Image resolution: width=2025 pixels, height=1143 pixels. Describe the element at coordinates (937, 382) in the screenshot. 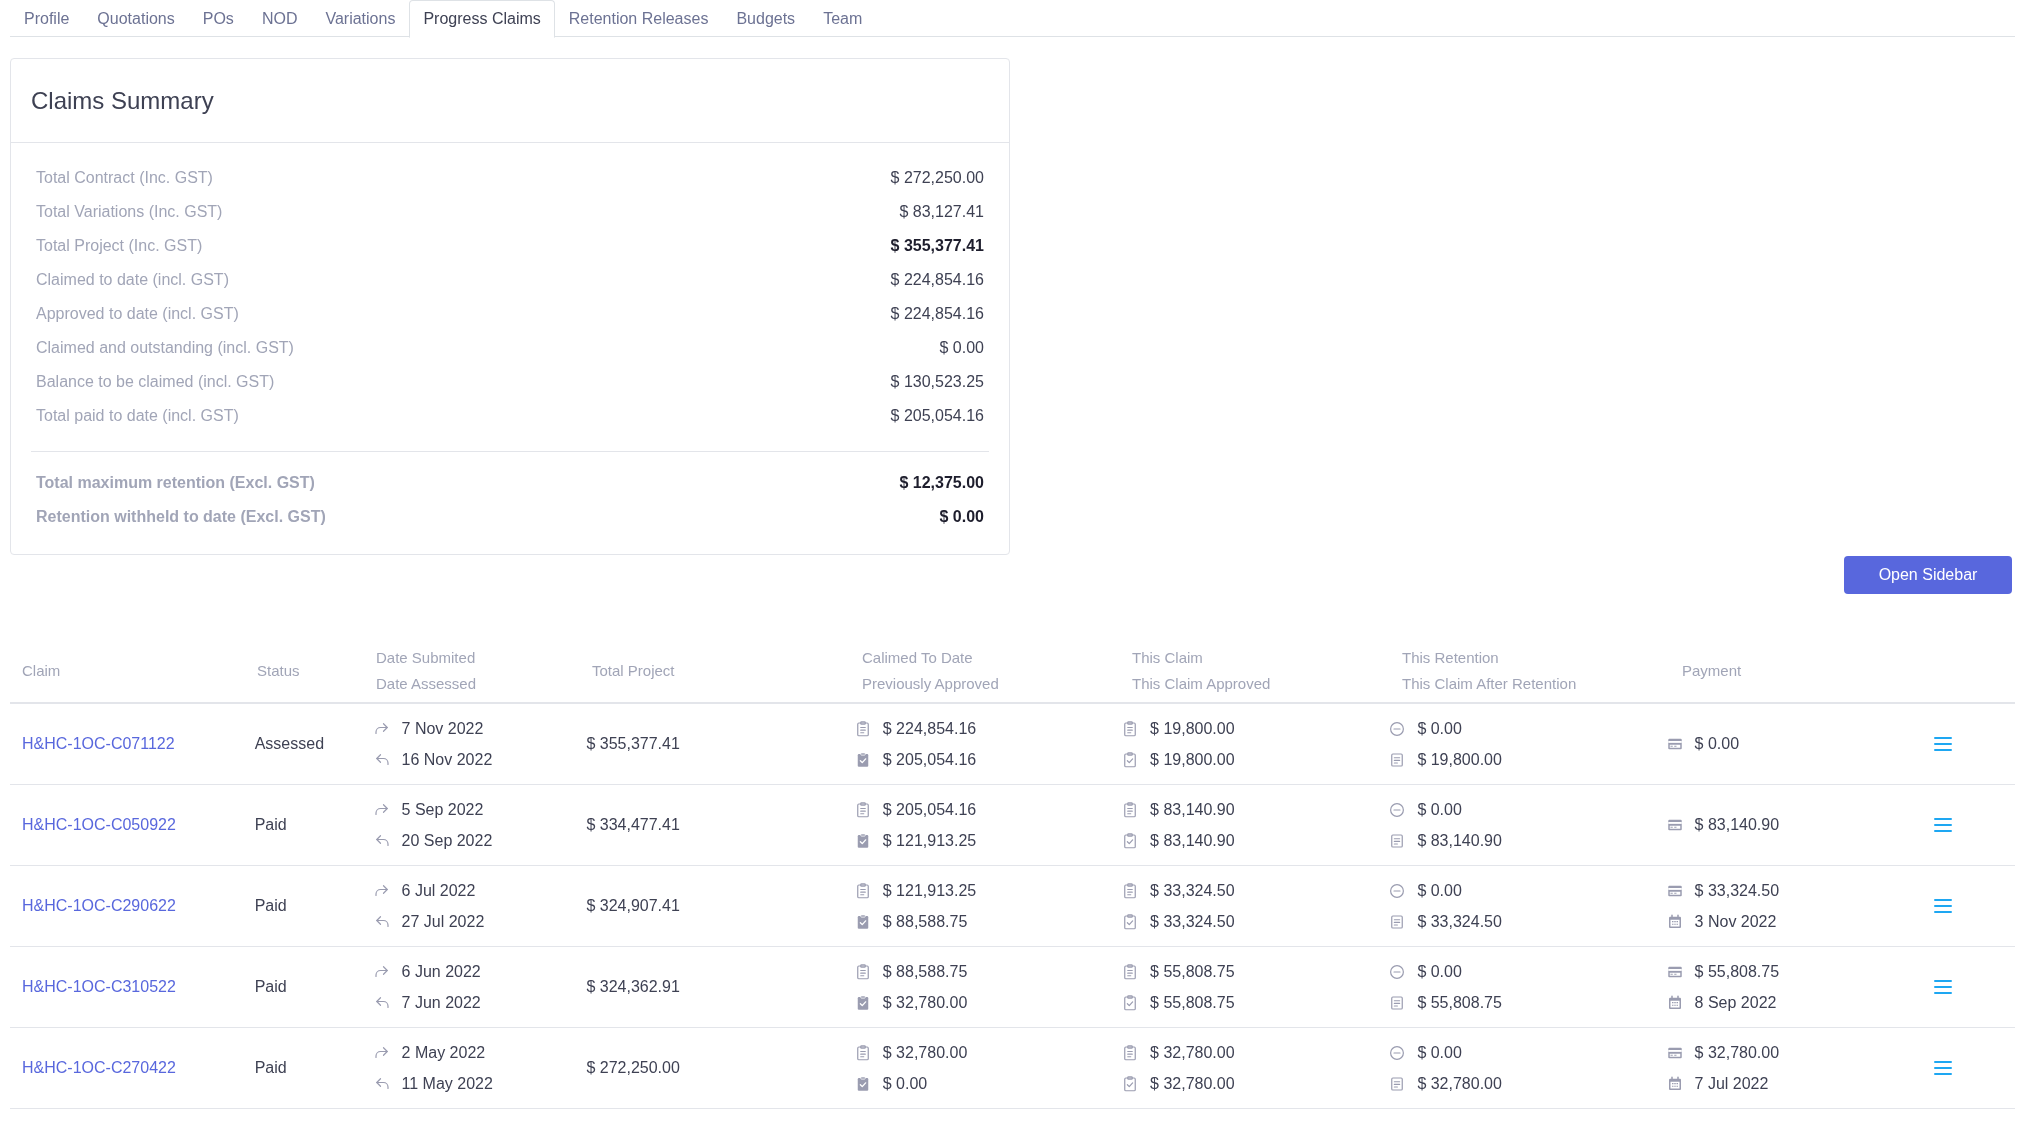

I see `summary-value: $ 130,523.25` at that location.